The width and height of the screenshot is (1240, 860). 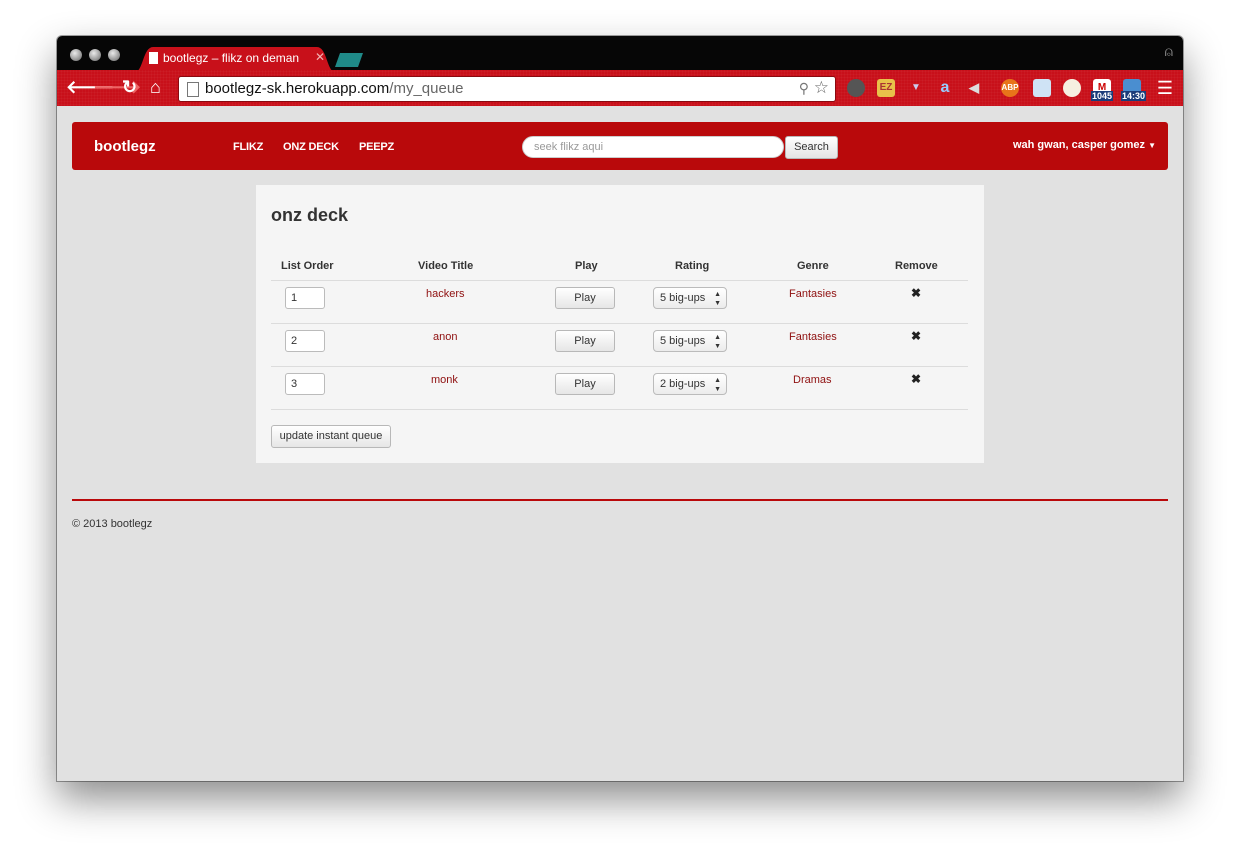 What do you see at coordinates (446, 266) in the screenshot?
I see `header-video-title: Video Title` at bounding box center [446, 266].